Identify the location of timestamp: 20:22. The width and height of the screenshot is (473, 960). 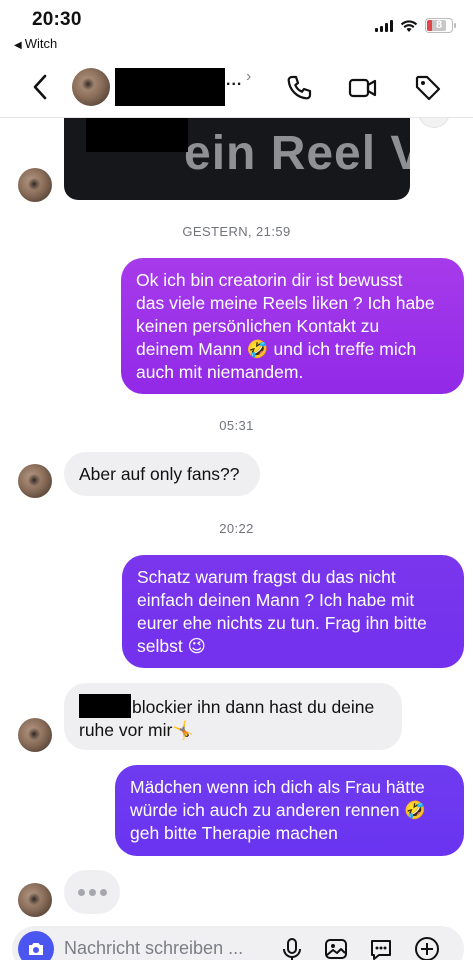
(236, 528).